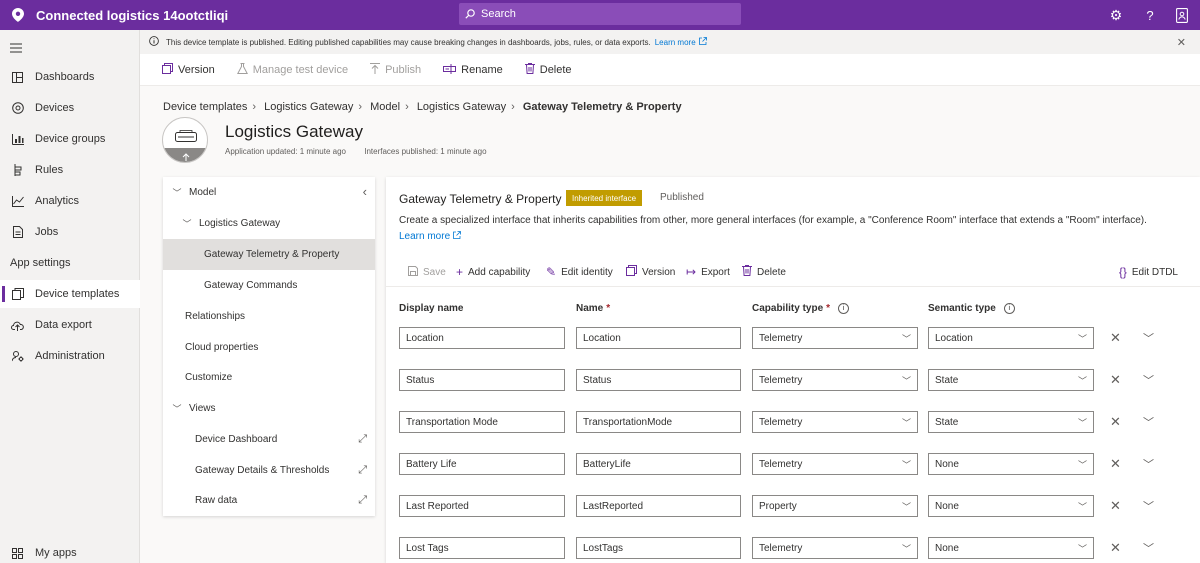  I want to click on export-label: Export, so click(715, 272).